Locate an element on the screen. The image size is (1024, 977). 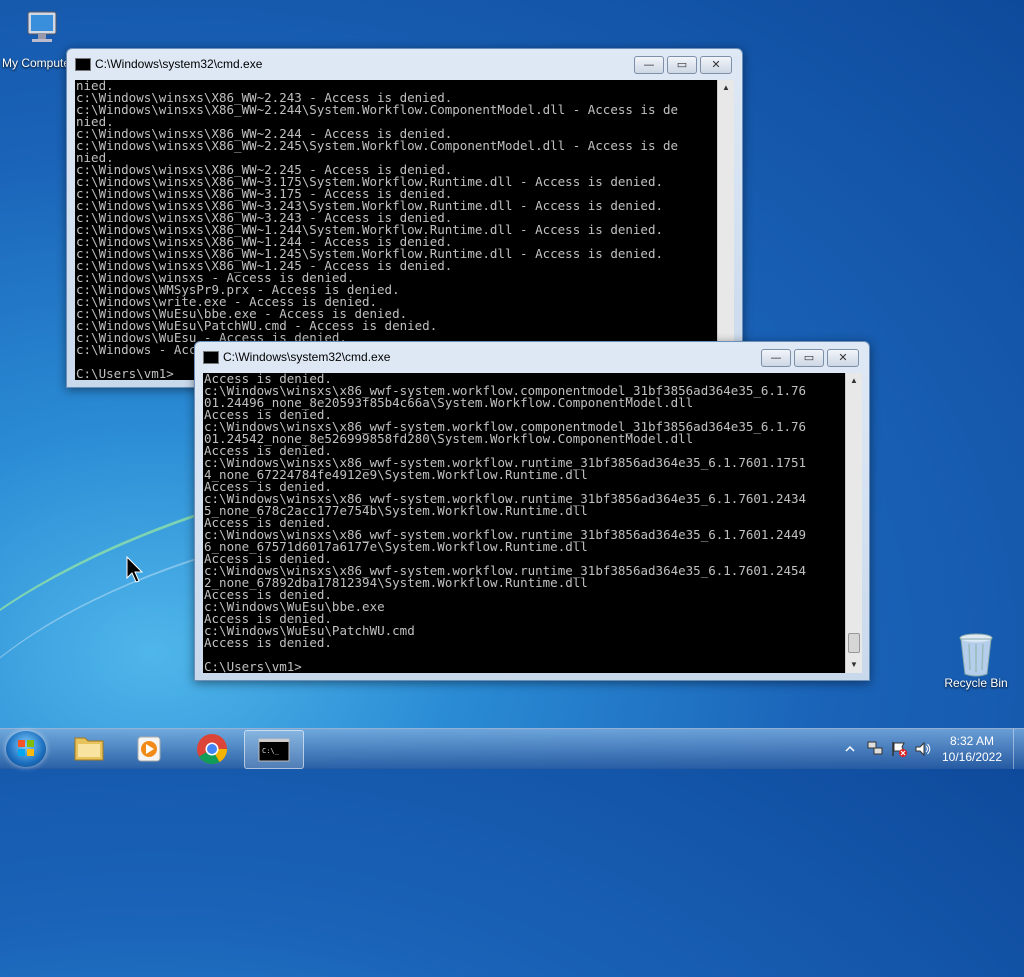
recycle-bin-icon is located at coordinates (976, 653).